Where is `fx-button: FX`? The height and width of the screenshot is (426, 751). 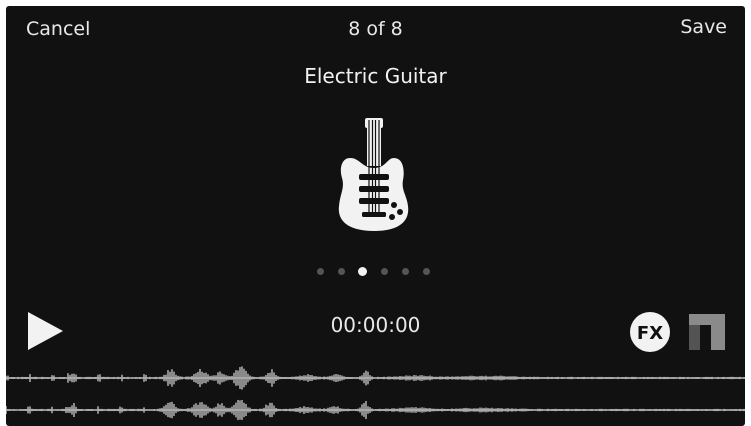 fx-button: FX is located at coordinates (650, 332).